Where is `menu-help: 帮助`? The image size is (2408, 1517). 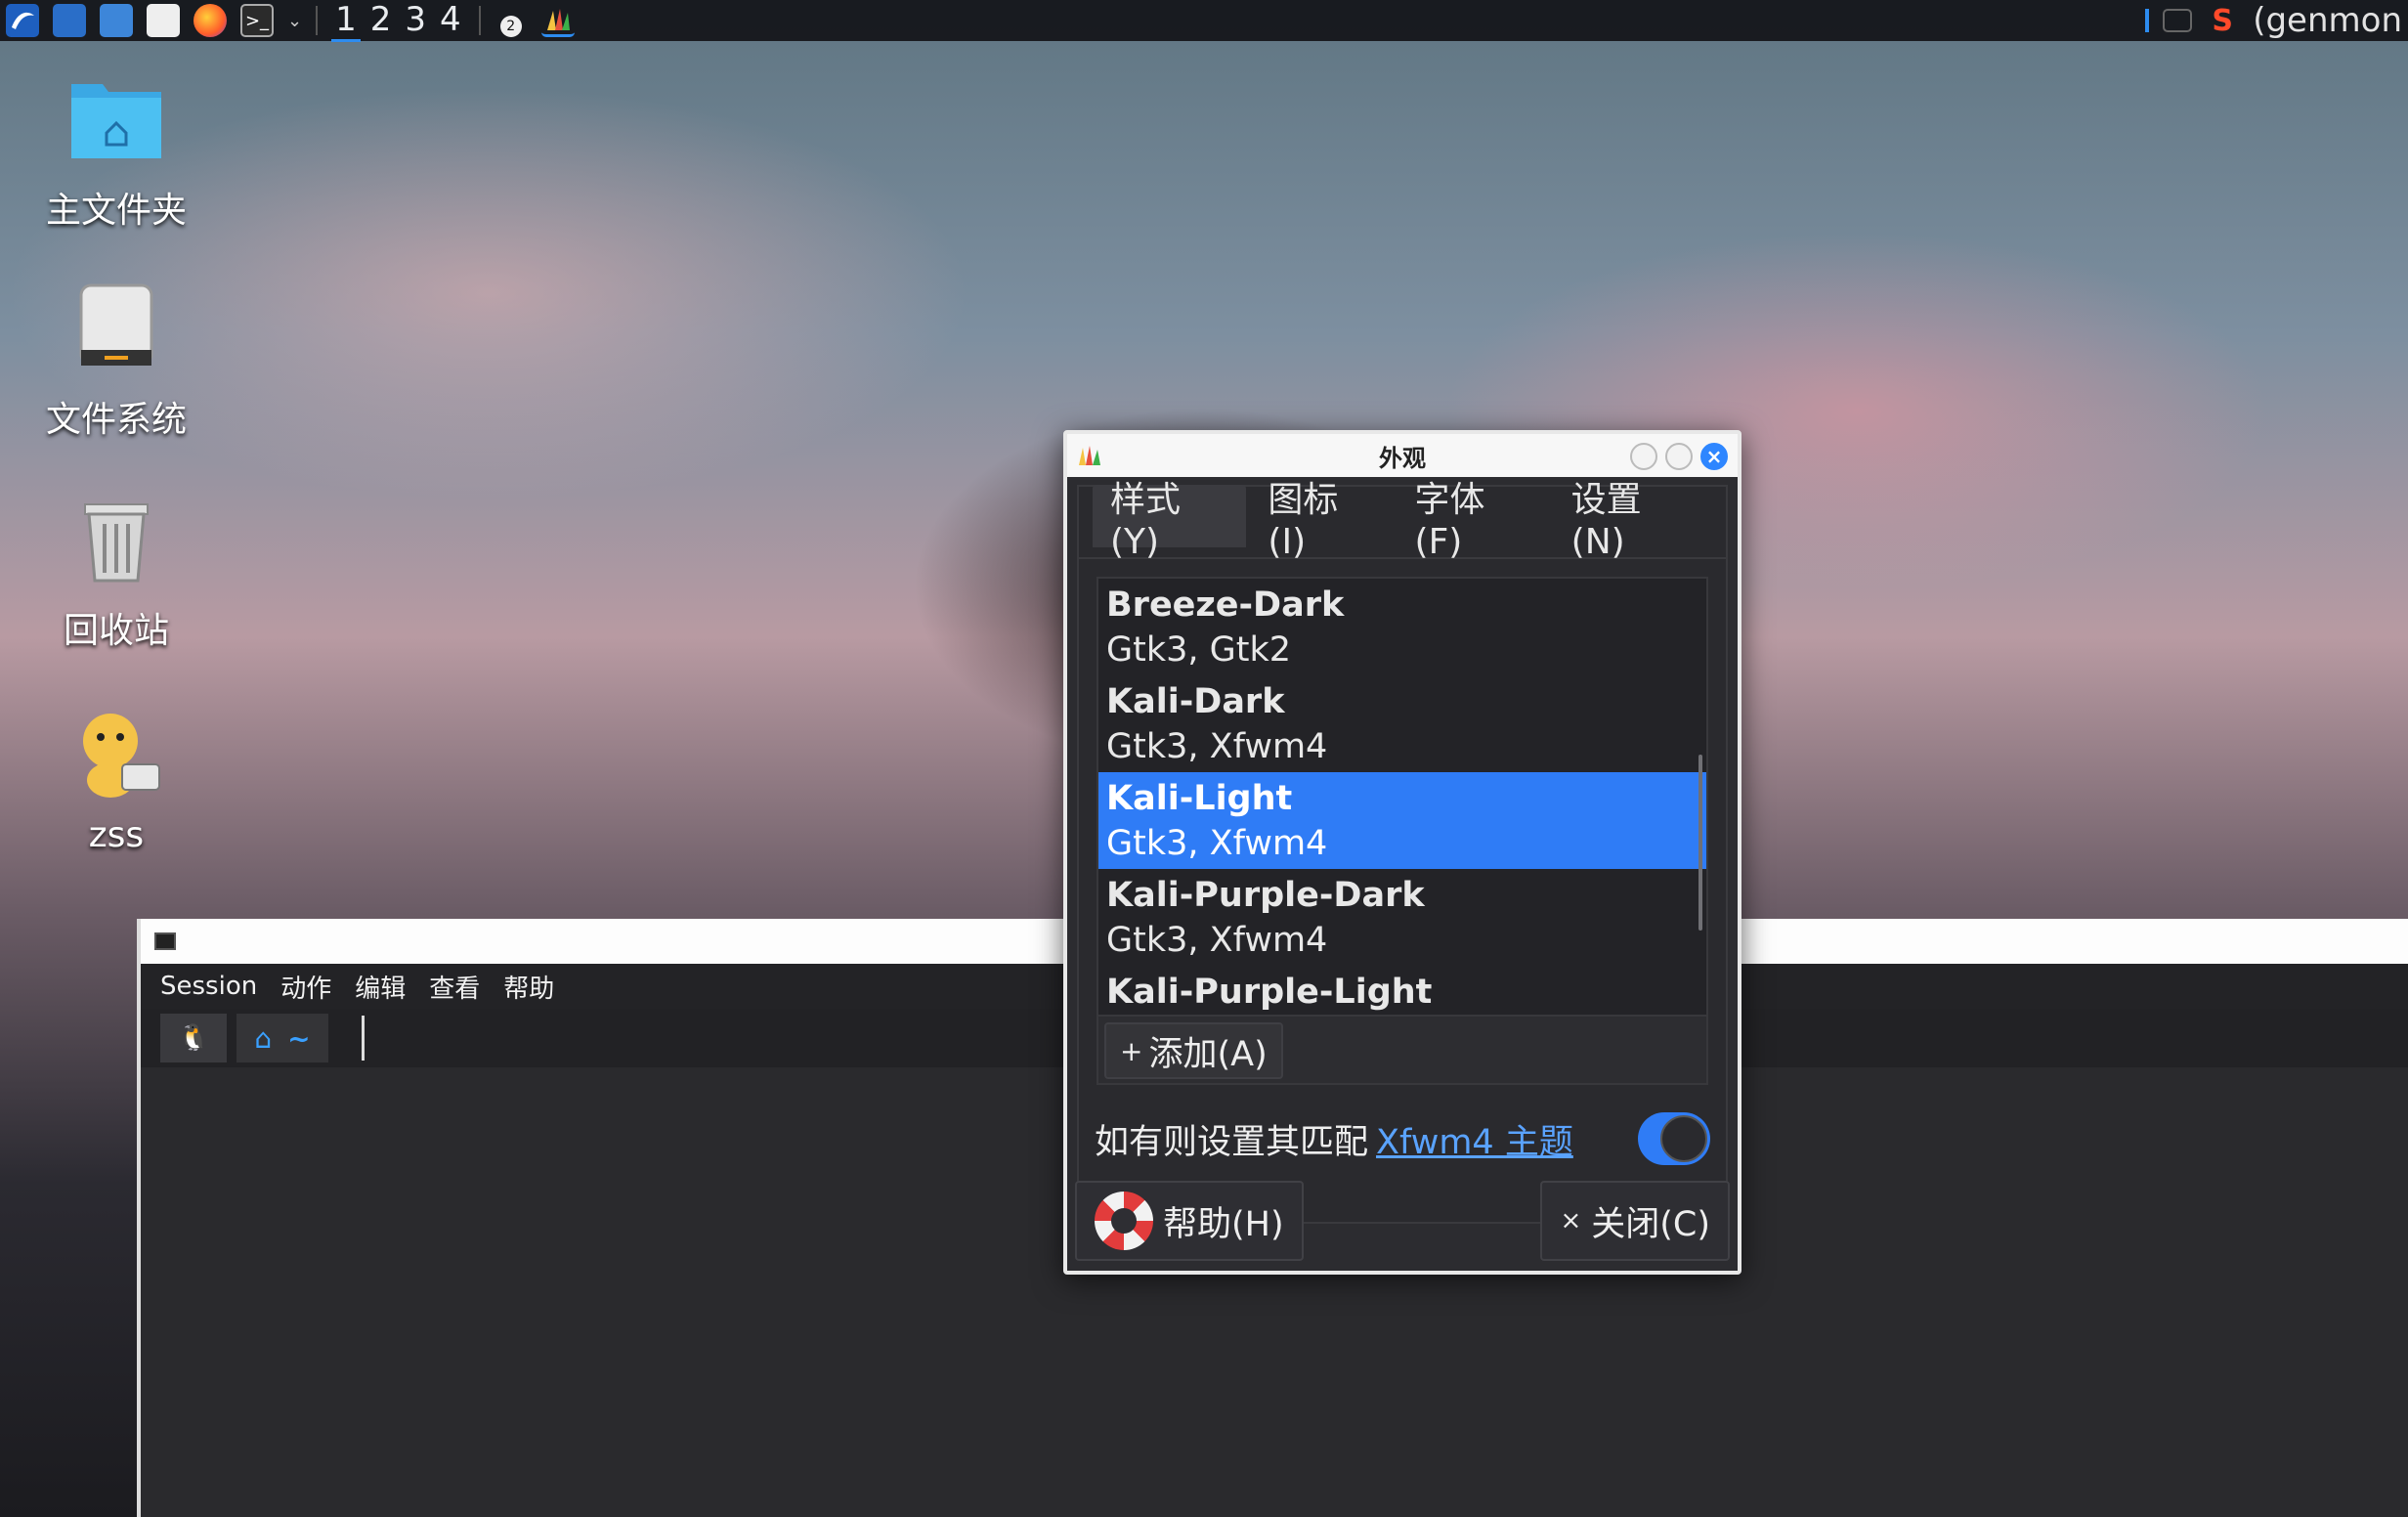
menu-help: 帮助 is located at coordinates (529, 987).